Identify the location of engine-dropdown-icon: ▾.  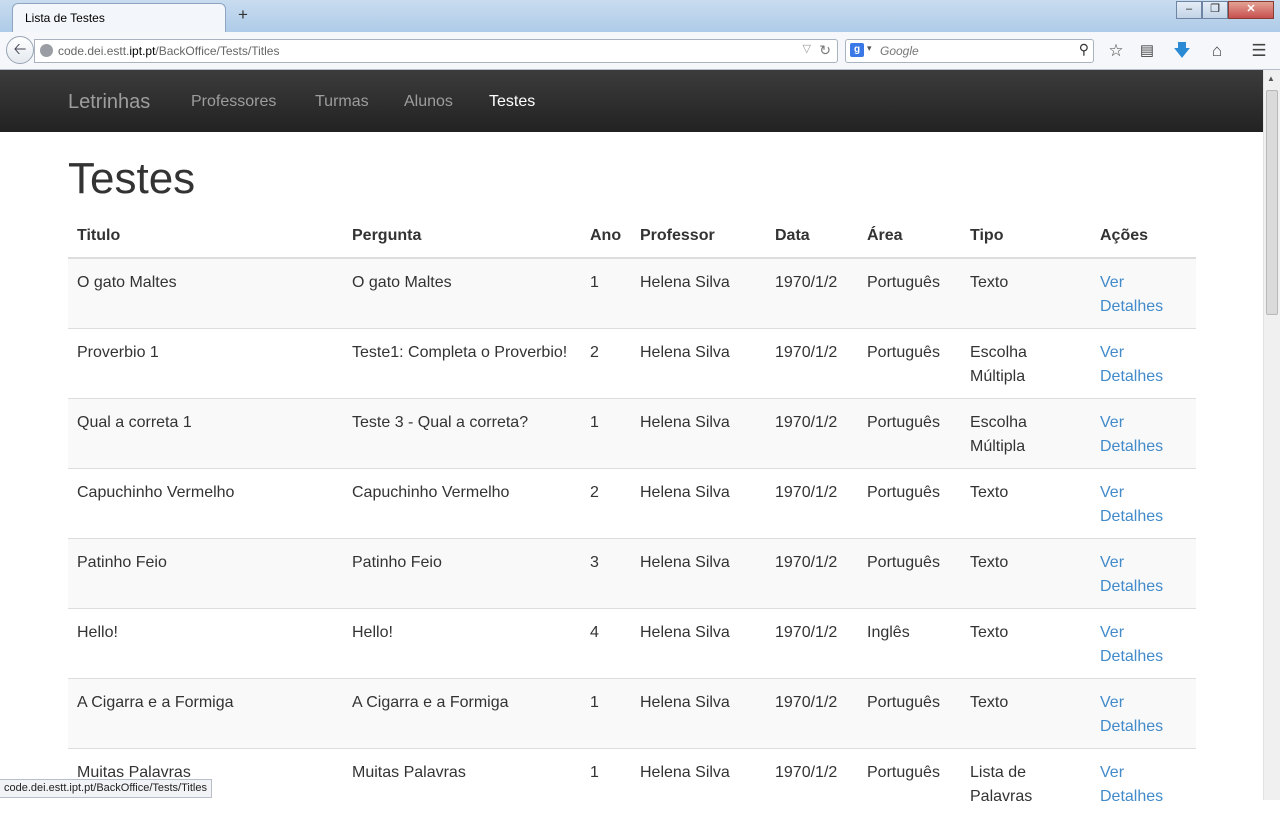
(869, 48).